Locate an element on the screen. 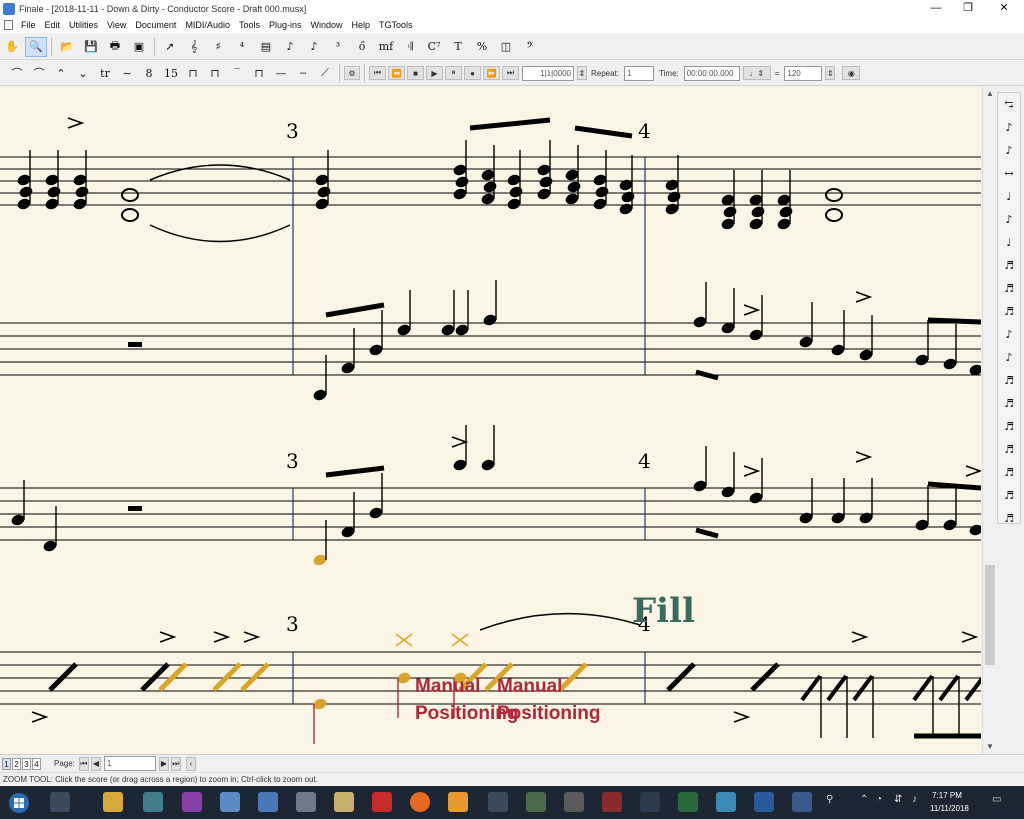 The width and height of the screenshot is (1024, 819). close-button: ✕ is located at coordinates (1004, 8).